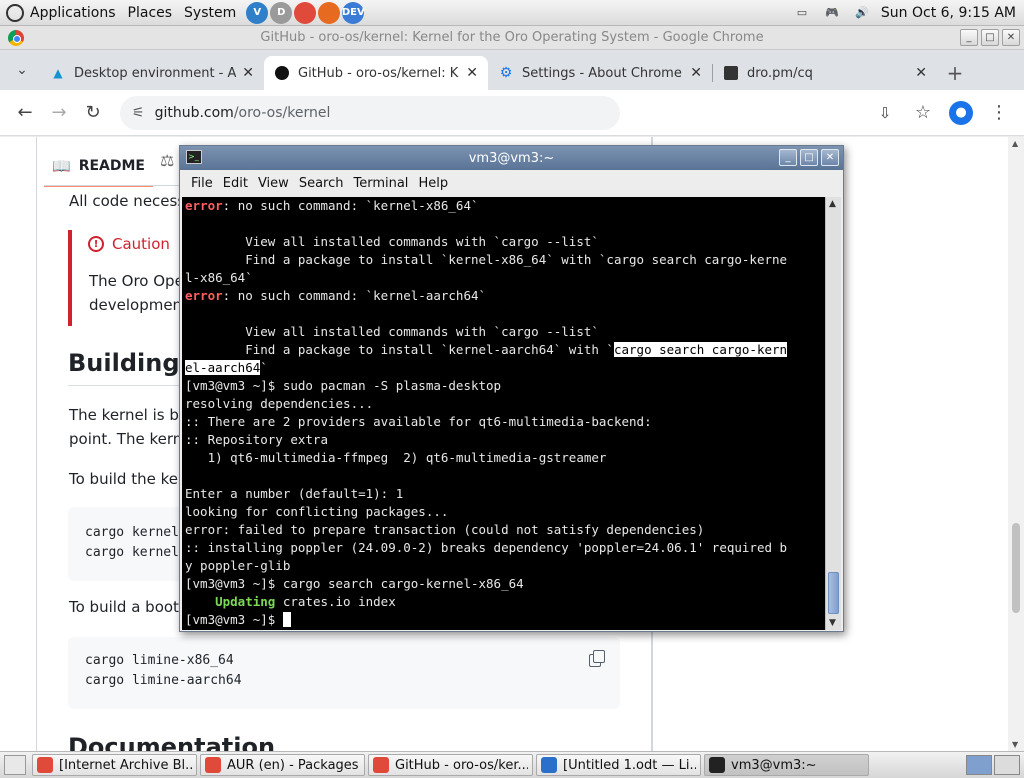  I want to click on menu-help: Help, so click(433, 183).